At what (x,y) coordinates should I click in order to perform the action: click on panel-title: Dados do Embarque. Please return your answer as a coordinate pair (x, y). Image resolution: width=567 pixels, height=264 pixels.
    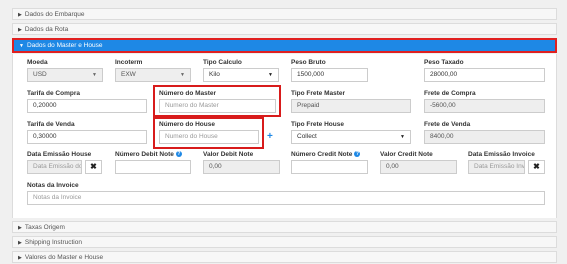
    Looking at the image, I should click on (54, 14).